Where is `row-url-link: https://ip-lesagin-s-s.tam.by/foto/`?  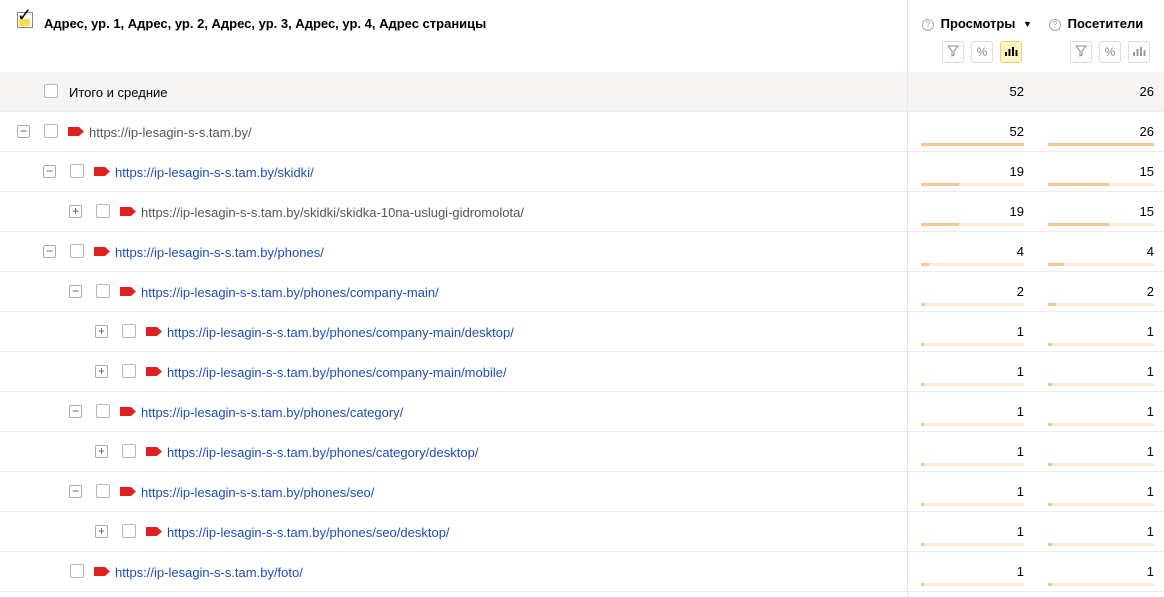 row-url-link: https://ip-lesagin-s-s.tam.by/foto/ is located at coordinates (209, 572).